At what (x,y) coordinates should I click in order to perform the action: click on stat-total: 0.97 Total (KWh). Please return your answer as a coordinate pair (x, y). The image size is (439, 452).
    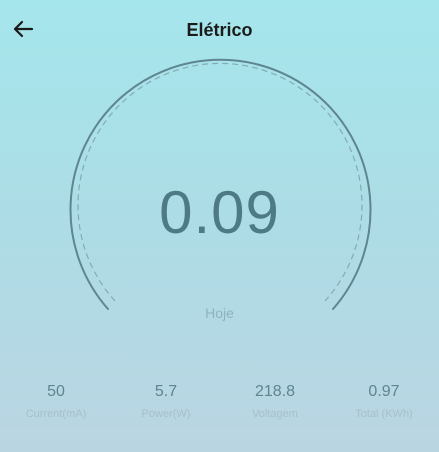
    Looking at the image, I should click on (384, 400).